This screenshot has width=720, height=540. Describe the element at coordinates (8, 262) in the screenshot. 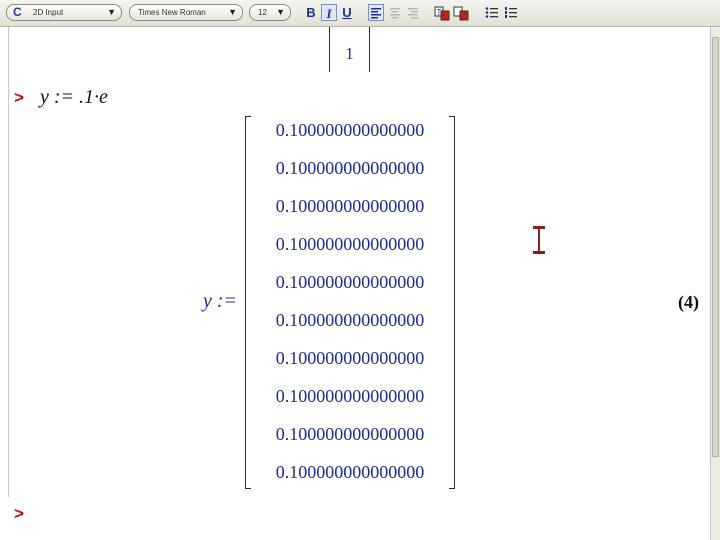

I see `execution-group-guide` at that location.